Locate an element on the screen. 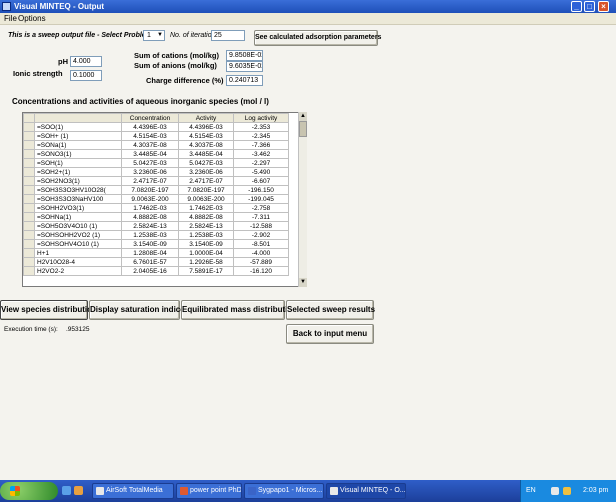  log-activity-column-header: Log activity is located at coordinates (261, 118).